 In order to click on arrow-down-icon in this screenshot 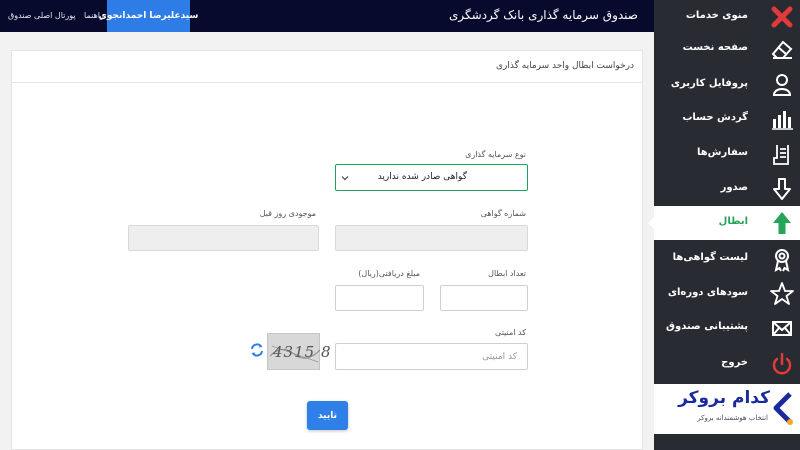, I will do `click(782, 189)`.